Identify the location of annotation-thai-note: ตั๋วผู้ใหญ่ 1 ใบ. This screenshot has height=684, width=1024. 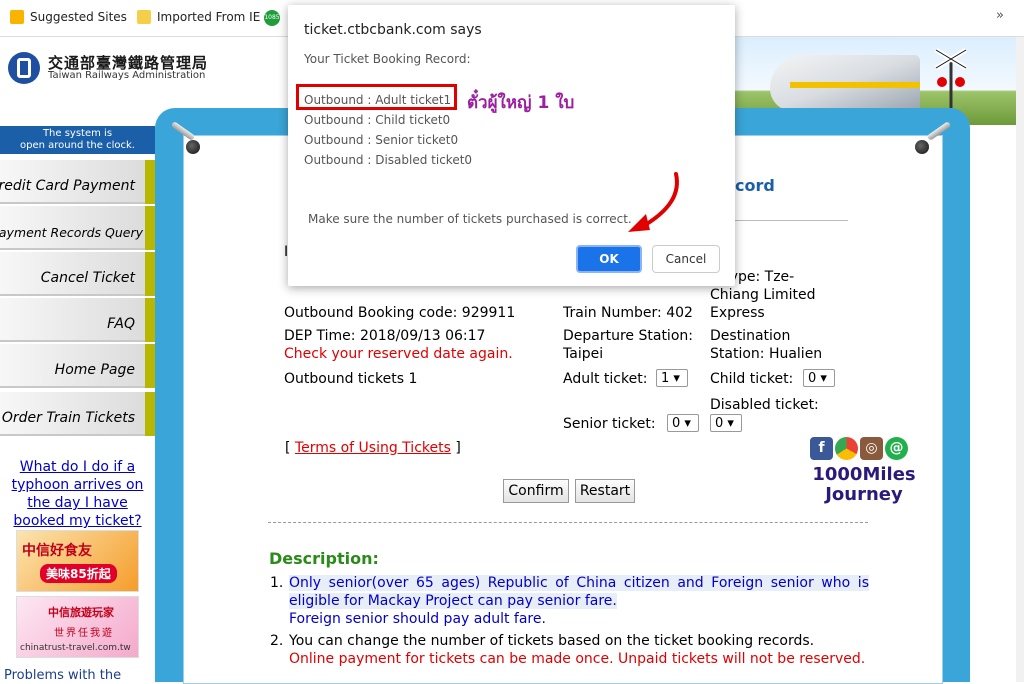
(521, 103).